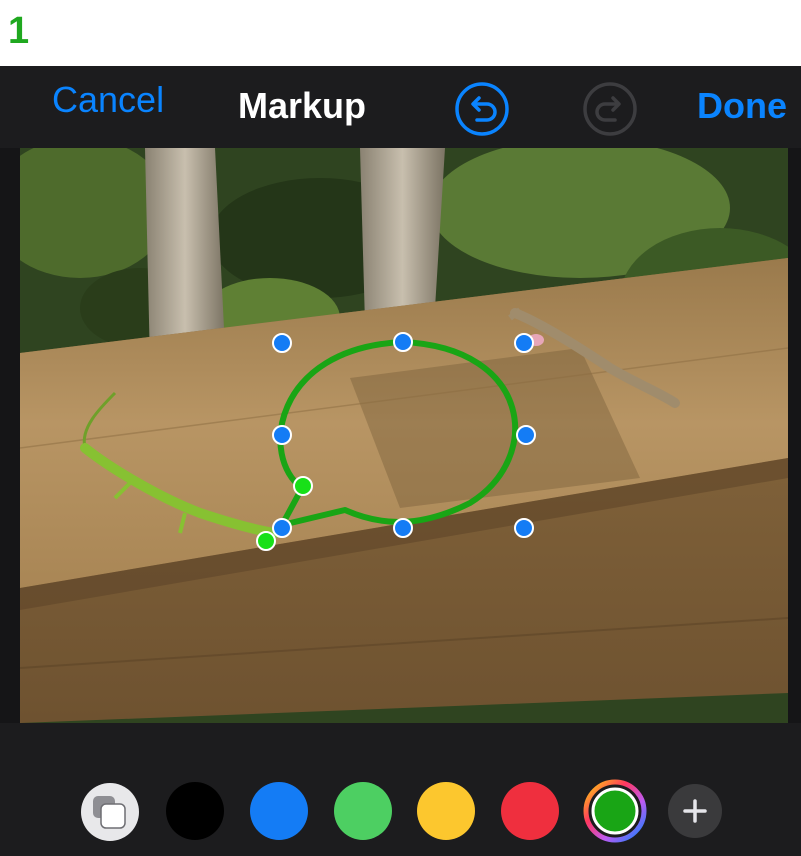 This screenshot has width=801, height=856. What do you see at coordinates (279, 811) in the screenshot?
I see `color-swatch-blue` at bounding box center [279, 811].